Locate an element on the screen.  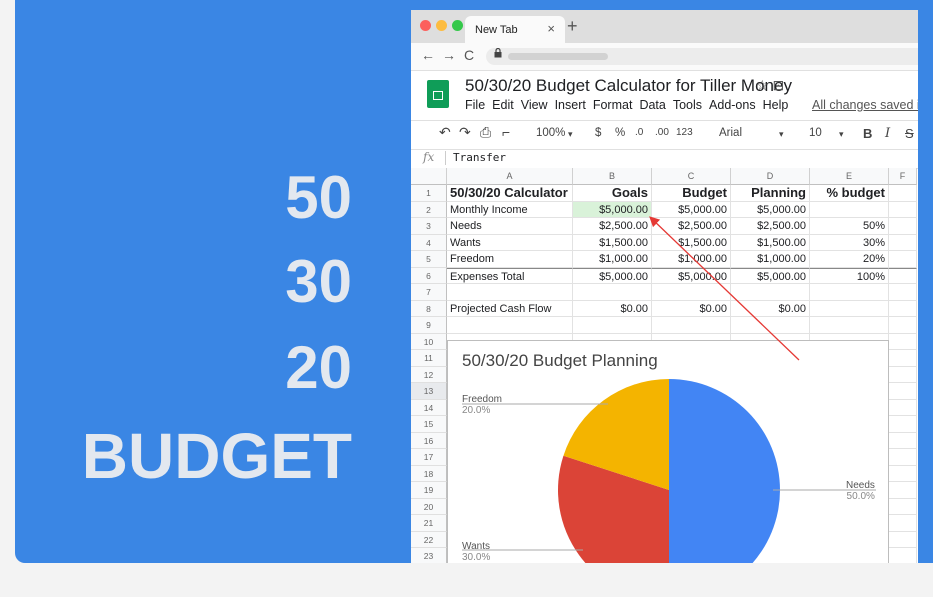
annotation-arrow is located at coordinates (724, 288).